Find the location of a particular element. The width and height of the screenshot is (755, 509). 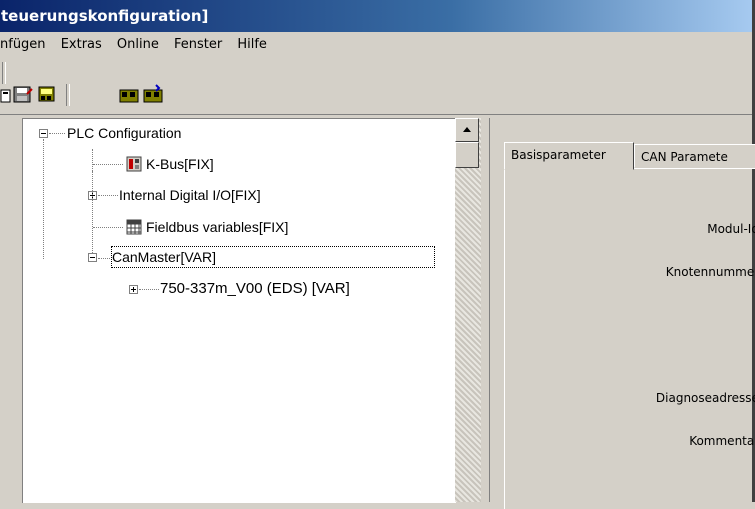

tab-basisparameter-label: Basisparameter is located at coordinates (558, 155).